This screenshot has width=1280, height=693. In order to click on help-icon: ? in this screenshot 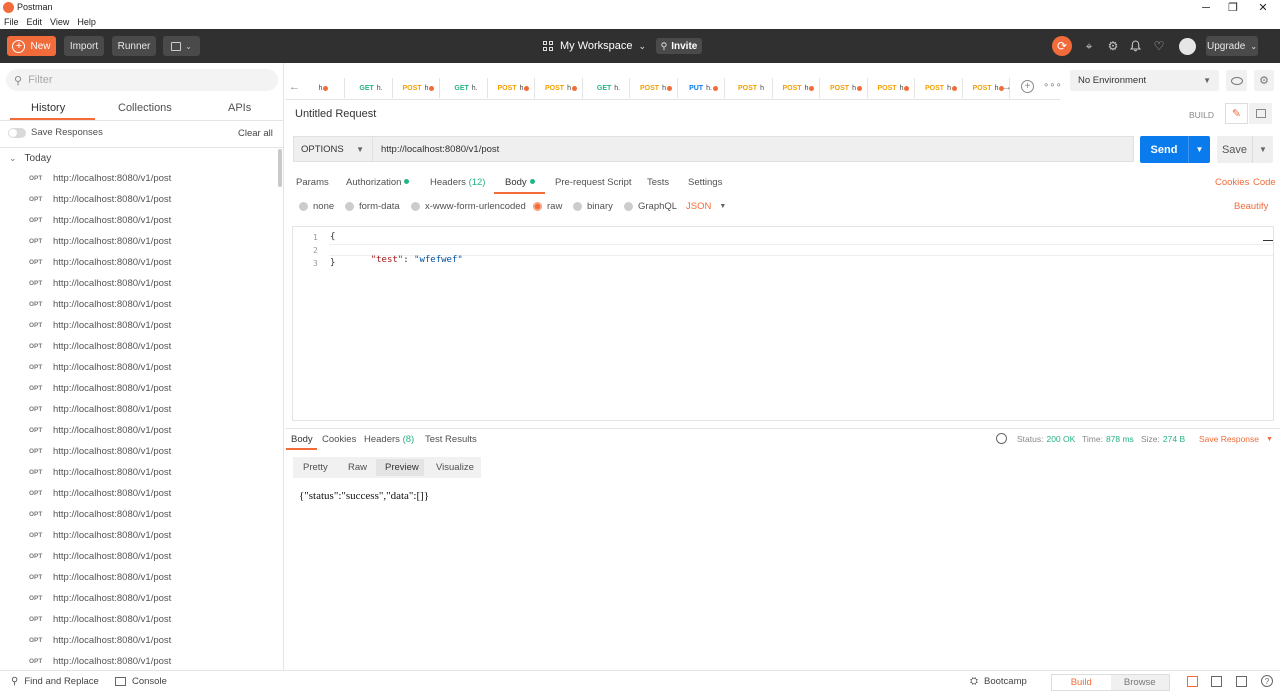, I will do `click(1267, 681)`.